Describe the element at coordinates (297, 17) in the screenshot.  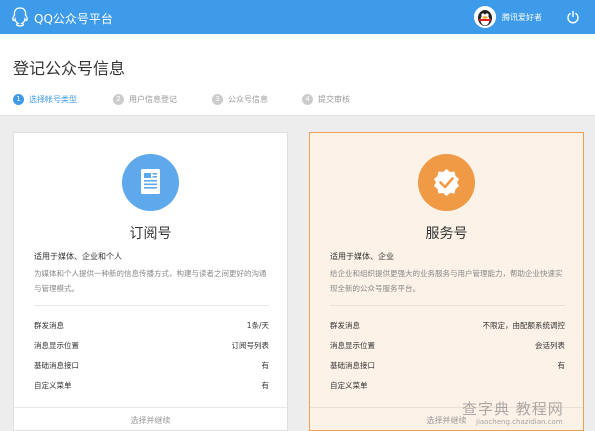
I see `top-bar: QQ公众号平台 腾讯爱好者` at that location.